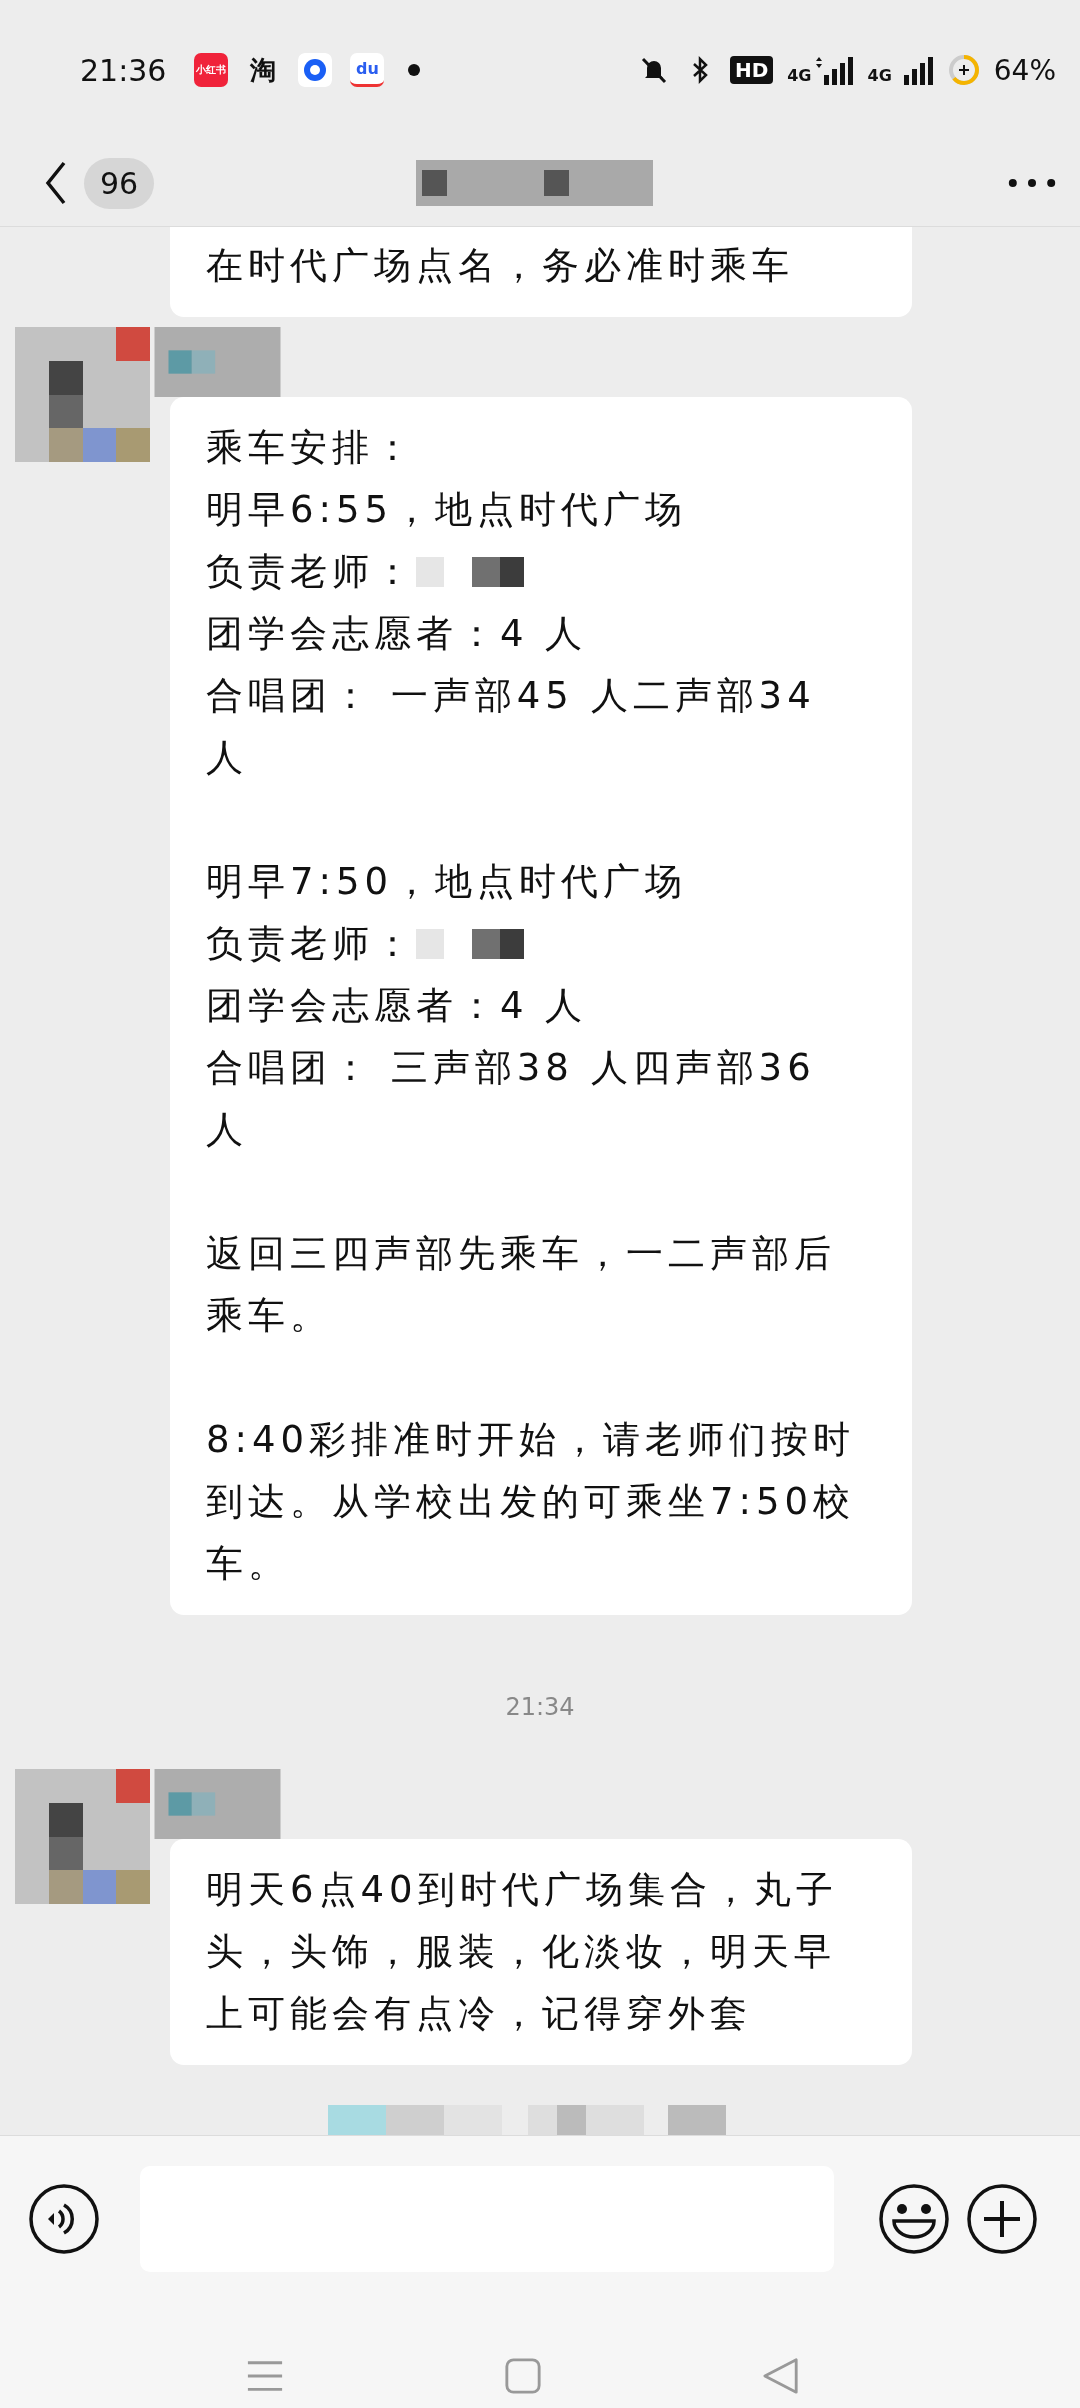 The height and width of the screenshot is (2408, 1080). I want to click on unread-count: 96, so click(119, 183).